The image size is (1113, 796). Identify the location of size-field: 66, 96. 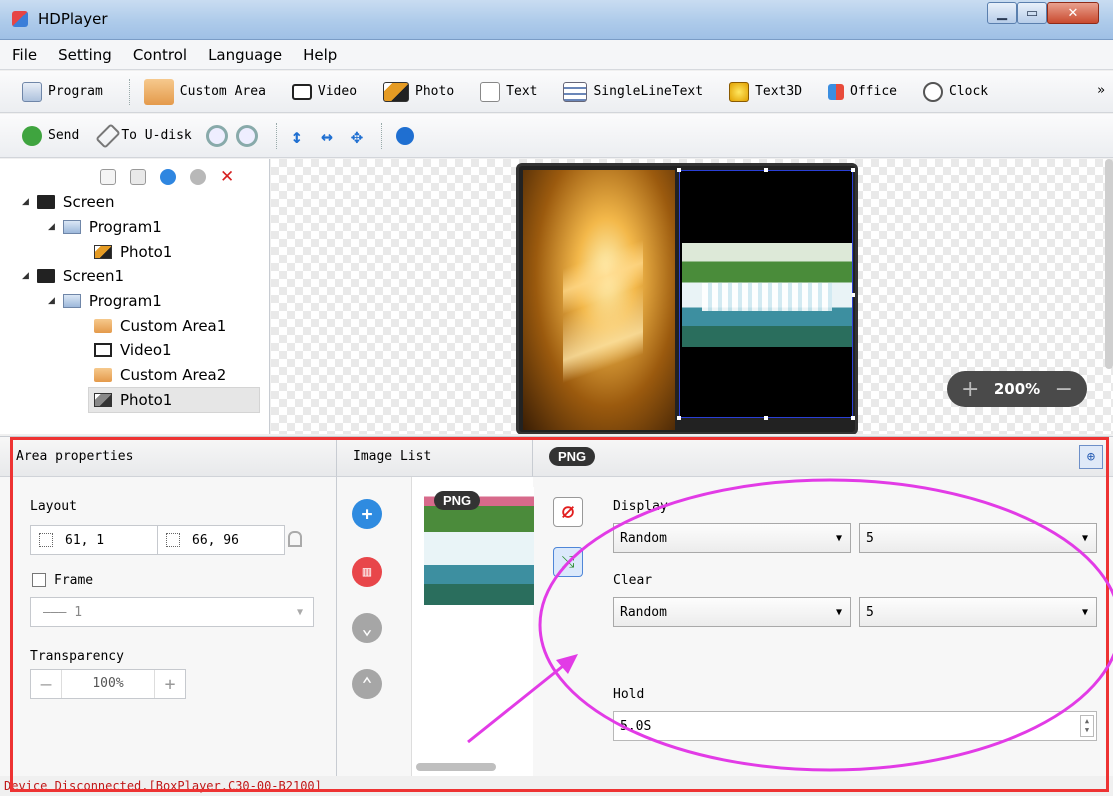
(221, 540).